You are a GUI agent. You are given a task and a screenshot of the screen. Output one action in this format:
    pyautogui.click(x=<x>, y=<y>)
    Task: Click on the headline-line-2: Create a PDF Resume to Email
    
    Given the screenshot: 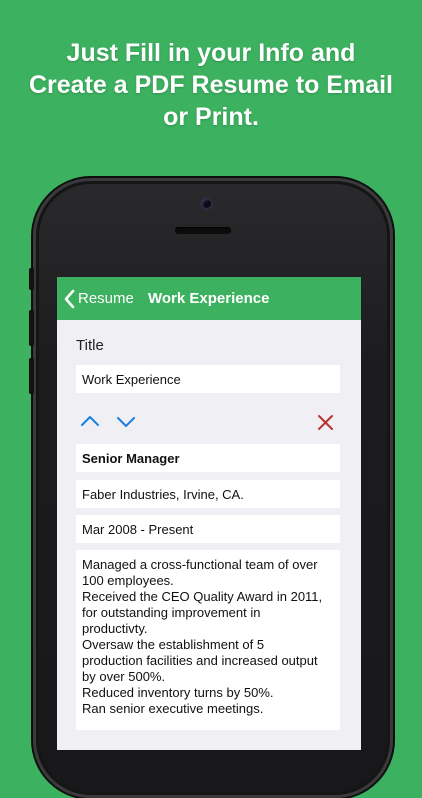 What is the action you would take?
    pyautogui.click(x=210, y=85)
    